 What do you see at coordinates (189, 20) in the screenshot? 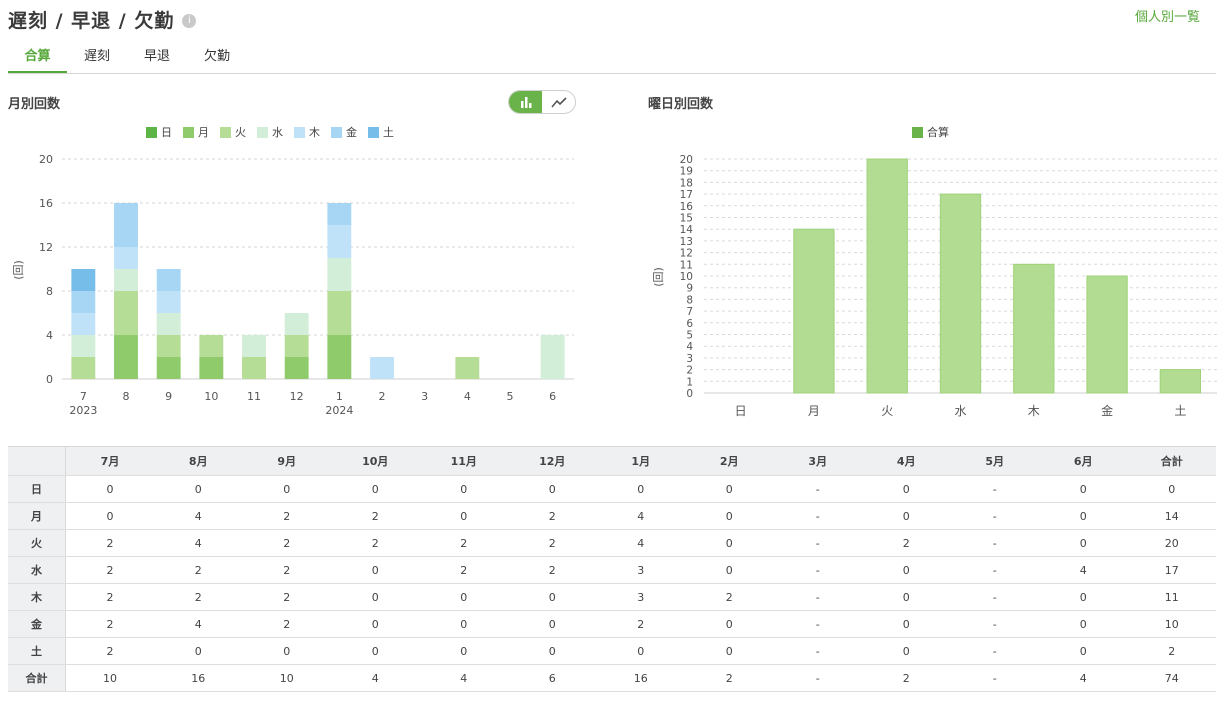
I see `info-icon: i` at bounding box center [189, 20].